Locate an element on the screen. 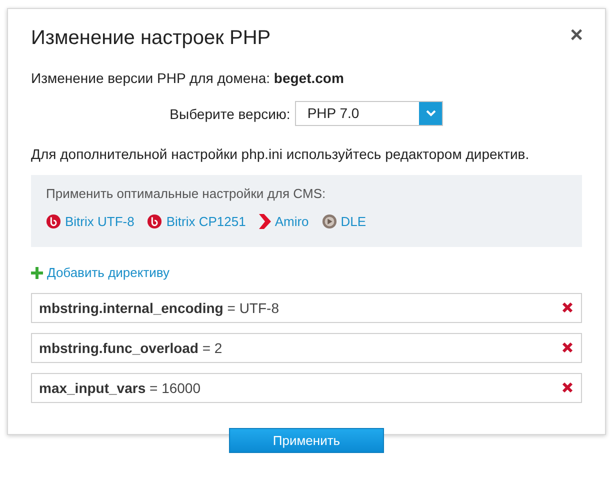 The image size is (612, 477). add-directive-link: Добавить директиву is located at coordinates (100, 272).